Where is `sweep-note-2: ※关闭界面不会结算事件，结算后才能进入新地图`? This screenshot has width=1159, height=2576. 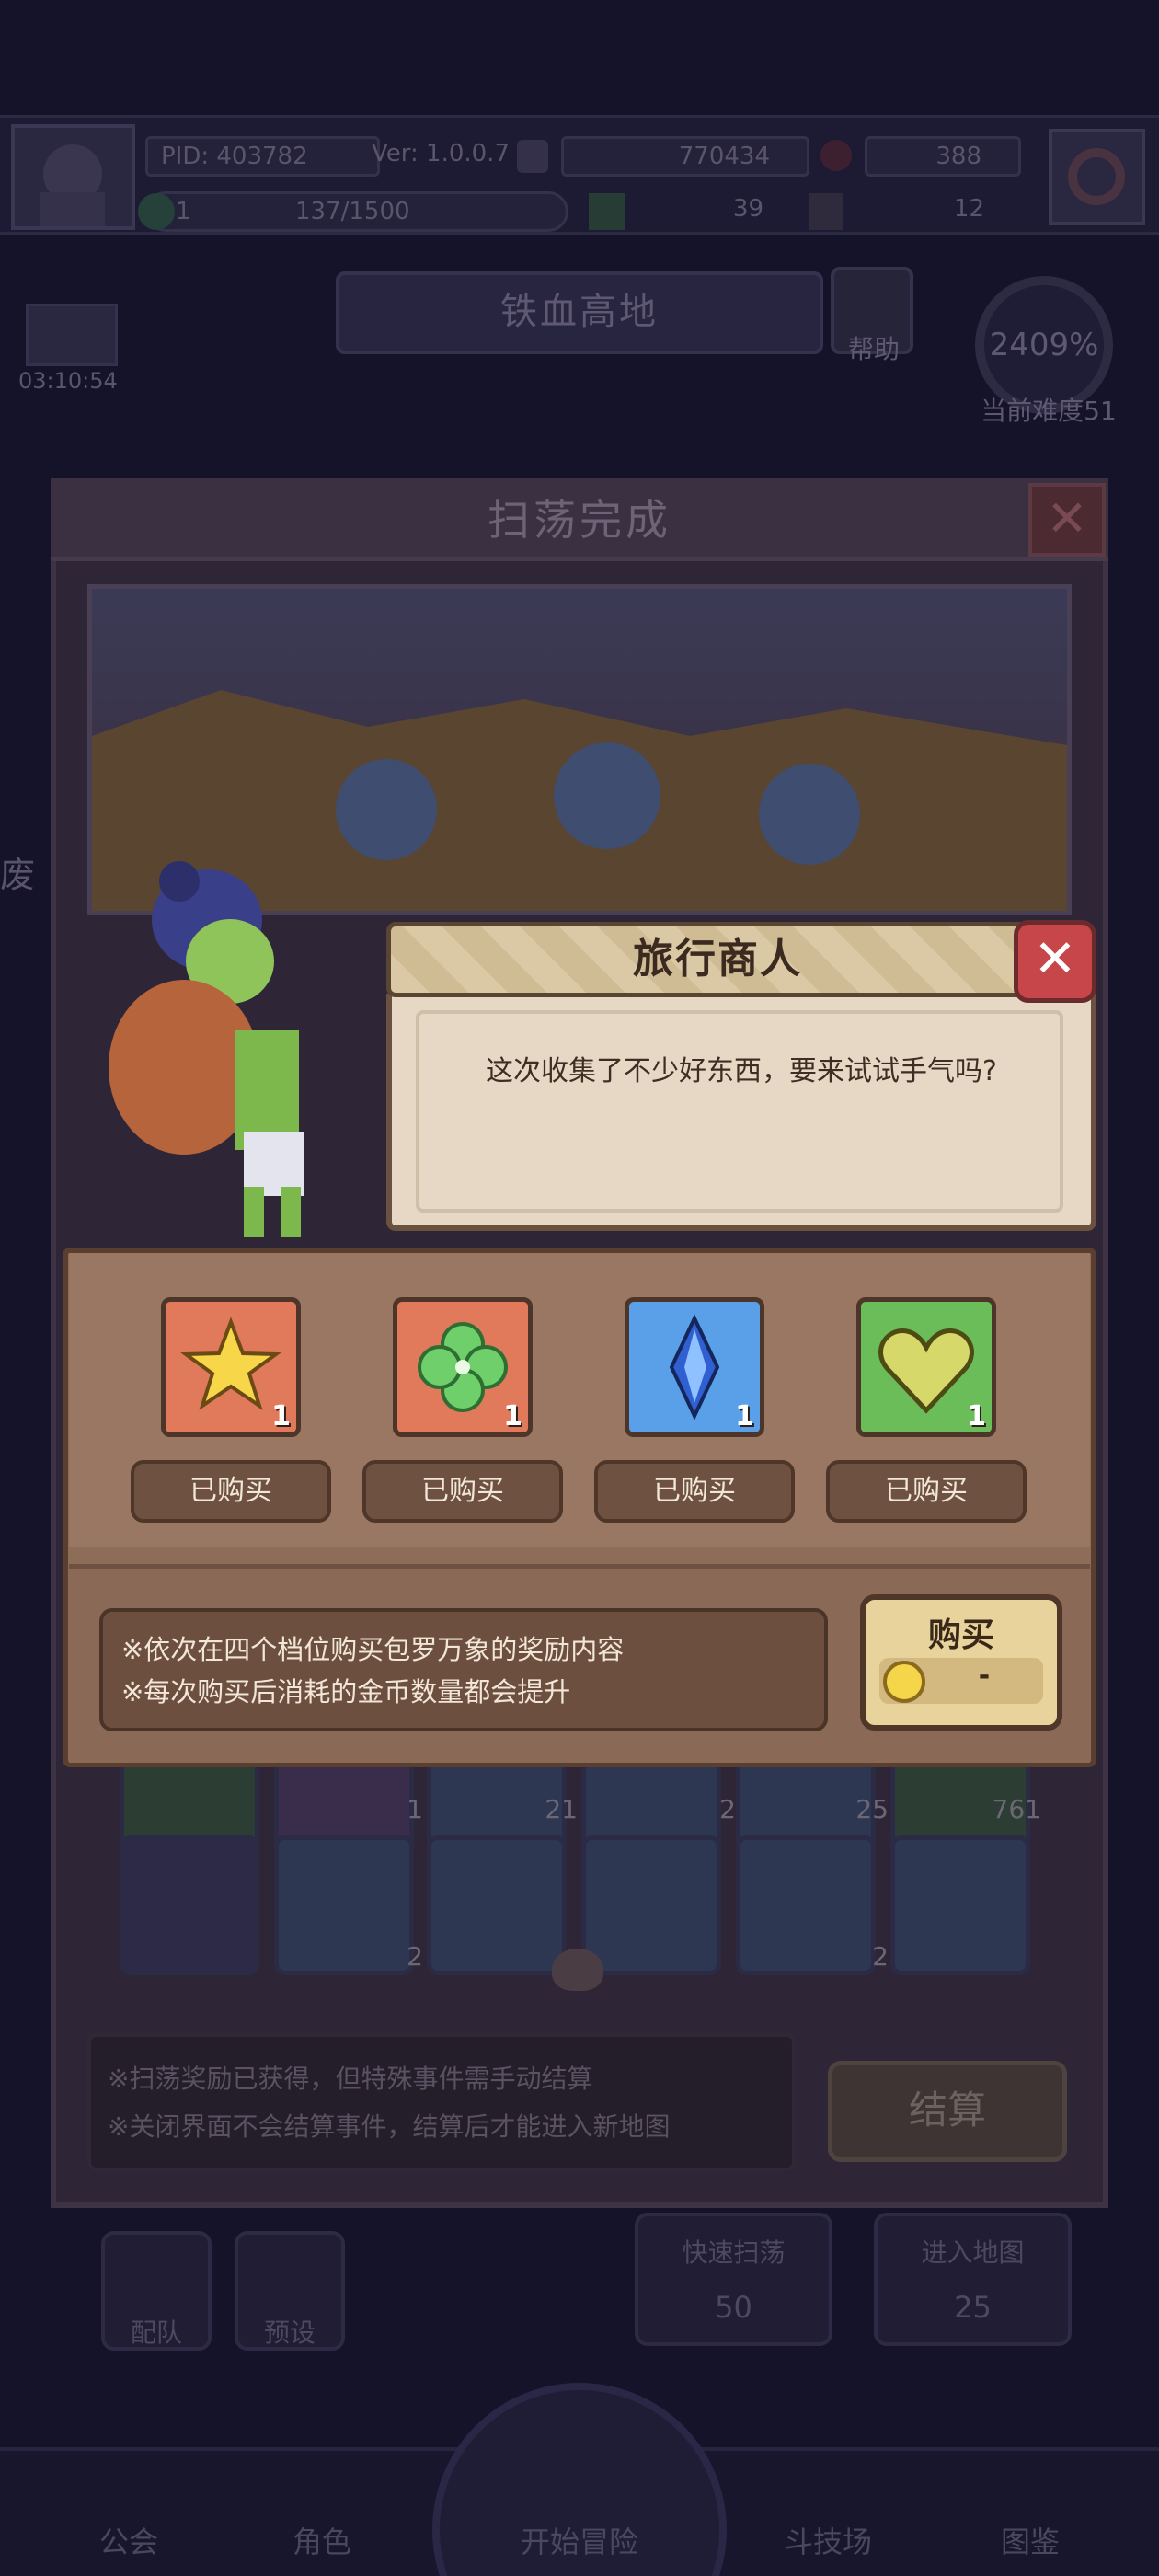
sweep-note-2: ※关闭界面不会结算事件，结算后才能进入新地图 is located at coordinates (389, 2126).